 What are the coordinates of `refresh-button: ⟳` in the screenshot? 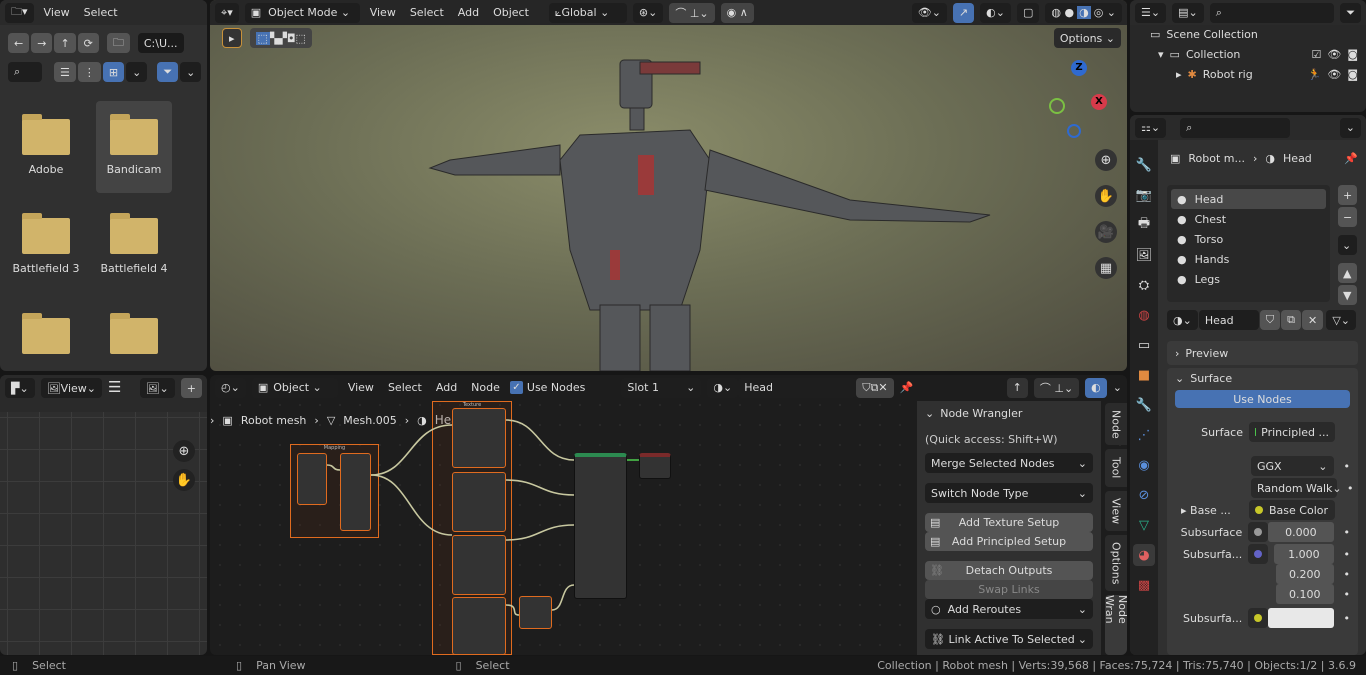 It's located at (88, 43).